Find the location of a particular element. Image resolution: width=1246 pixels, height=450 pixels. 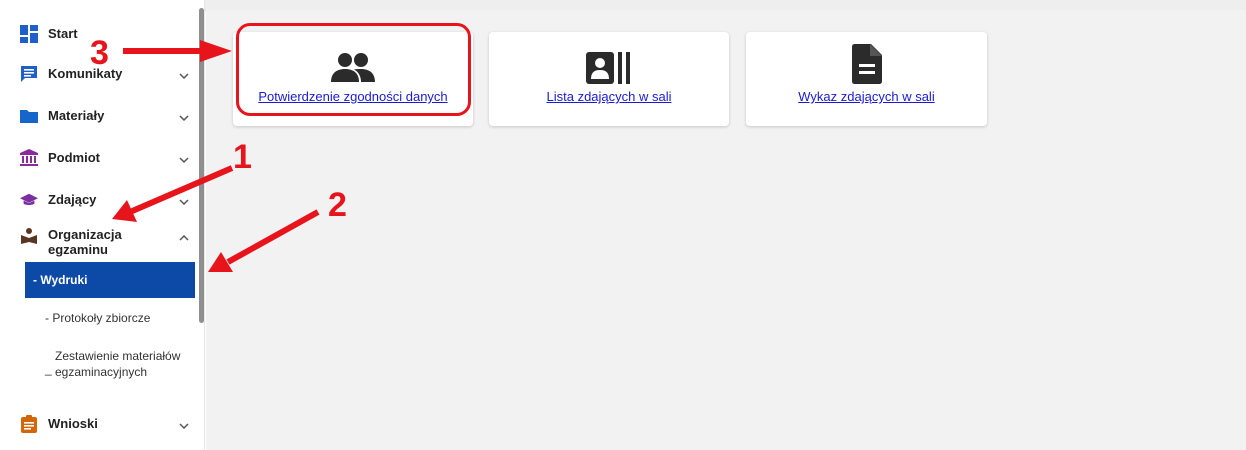

document-icon is located at coordinates (866, 66).